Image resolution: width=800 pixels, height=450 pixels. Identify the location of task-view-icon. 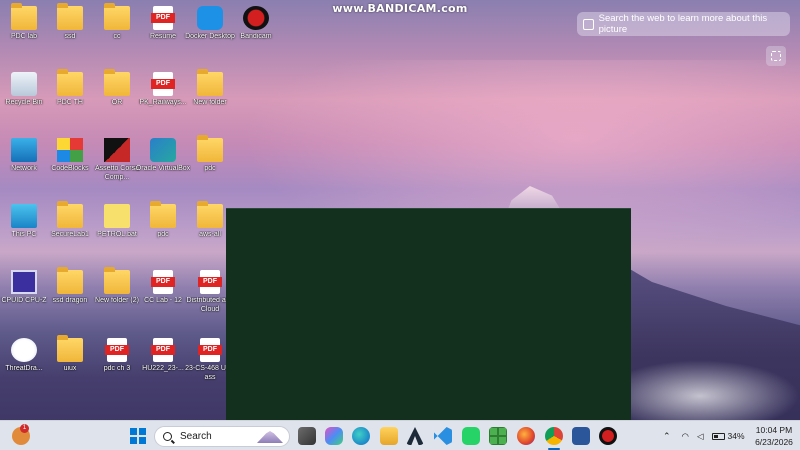
(307, 436).